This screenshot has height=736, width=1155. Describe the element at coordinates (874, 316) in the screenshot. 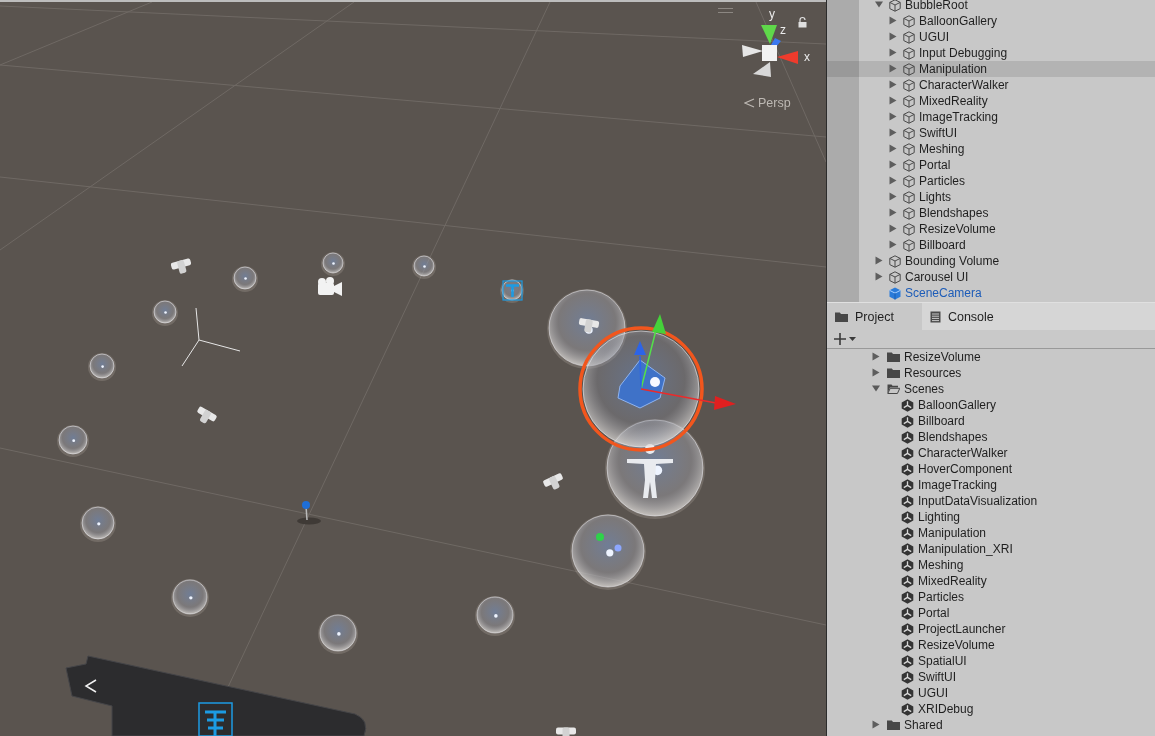

I see `panel-tab: Project` at that location.